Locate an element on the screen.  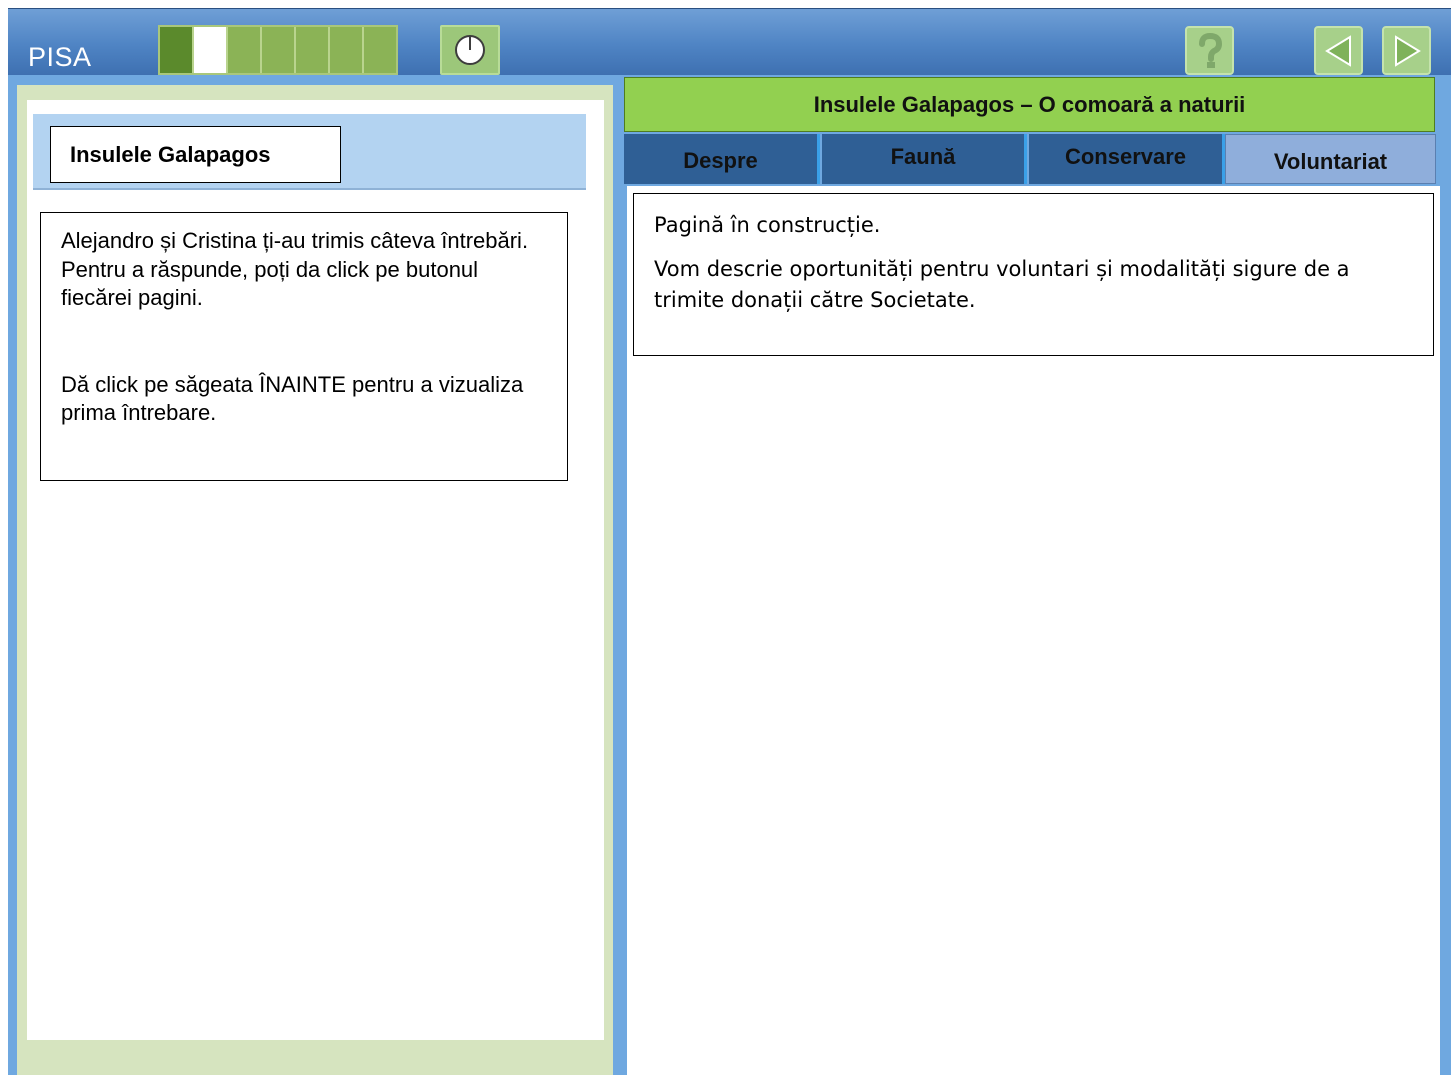
question-icon is located at coordinates (1210, 50).